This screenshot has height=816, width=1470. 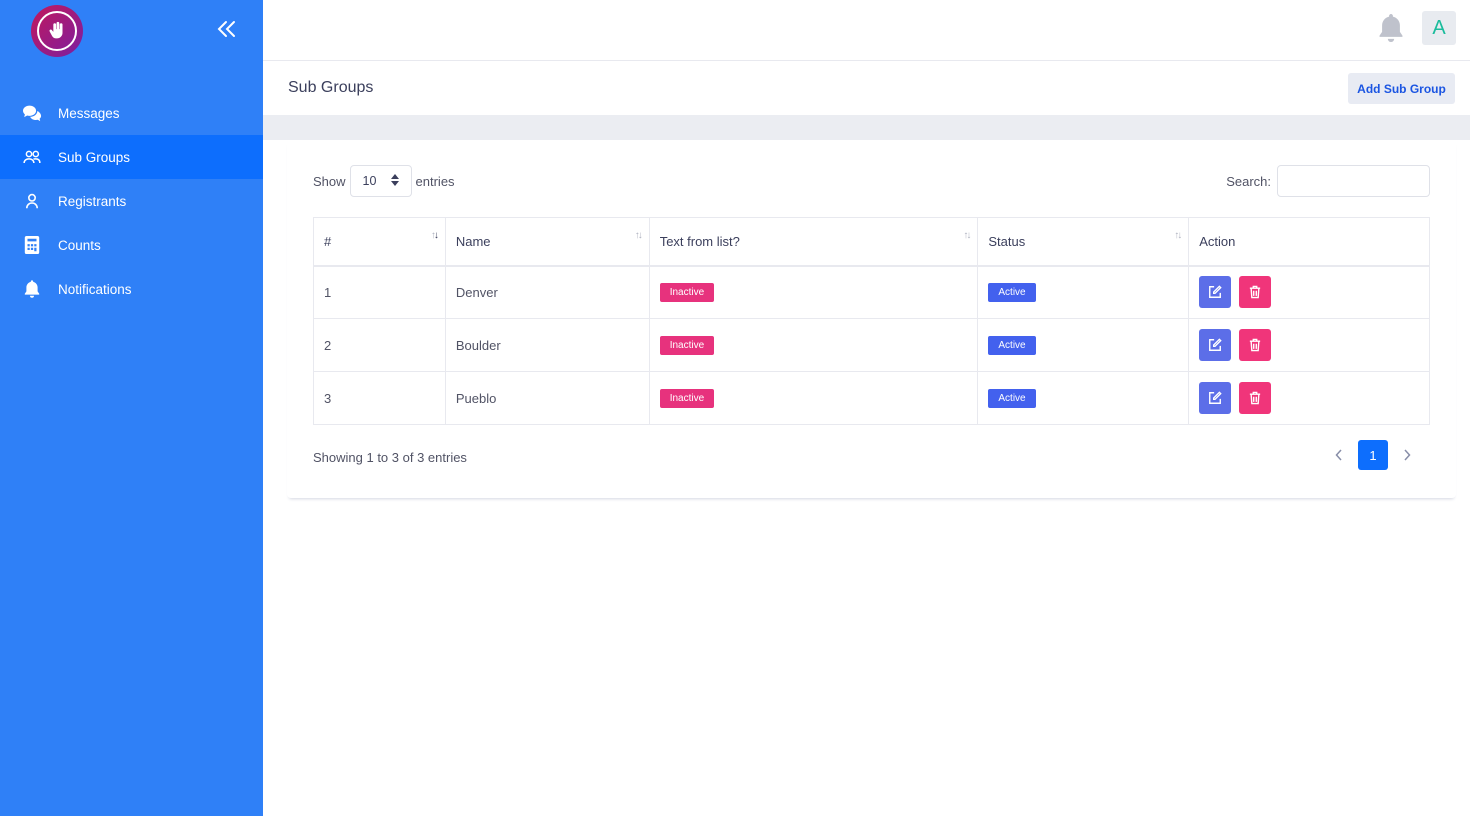 What do you see at coordinates (1083, 242) in the screenshot?
I see `column-header-status: Status ↑↓` at bounding box center [1083, 242].